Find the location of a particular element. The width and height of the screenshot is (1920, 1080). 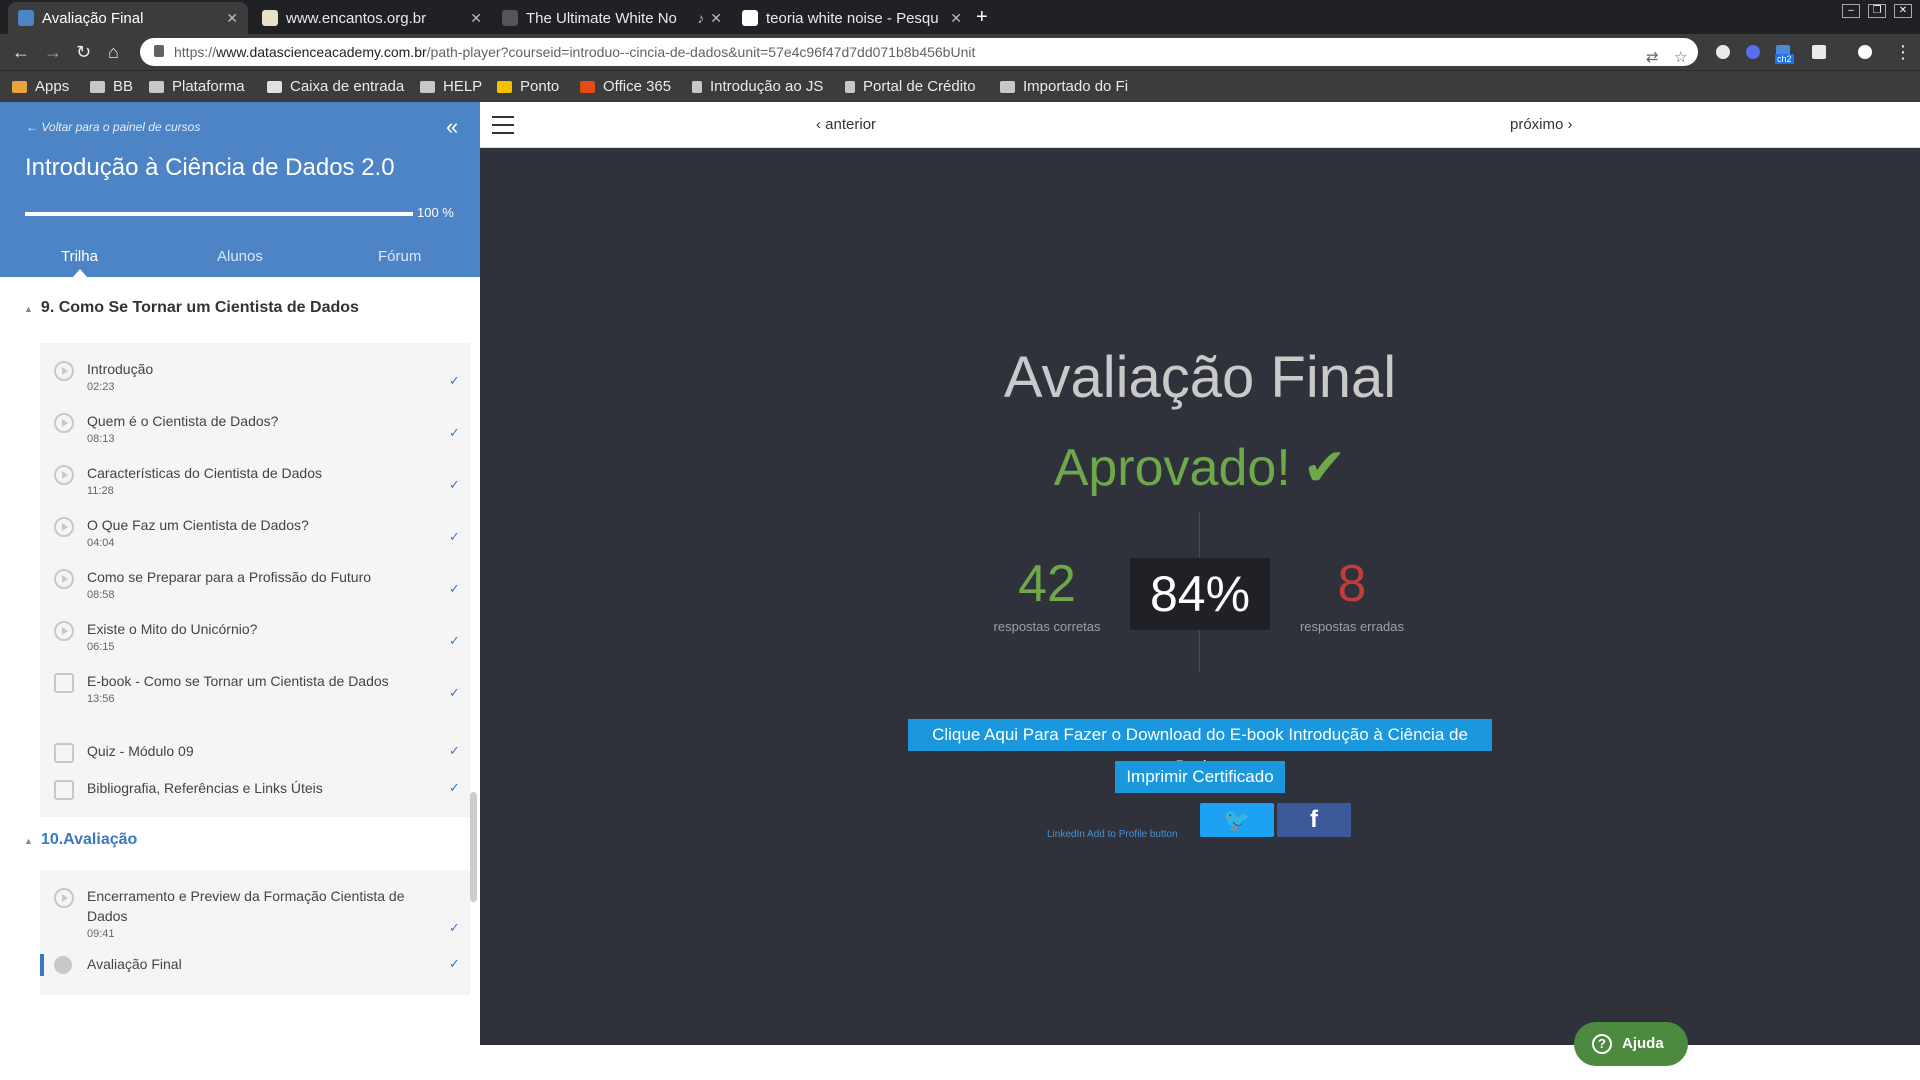

tab-trilha: Trilha is located at coordinates (79, 256).